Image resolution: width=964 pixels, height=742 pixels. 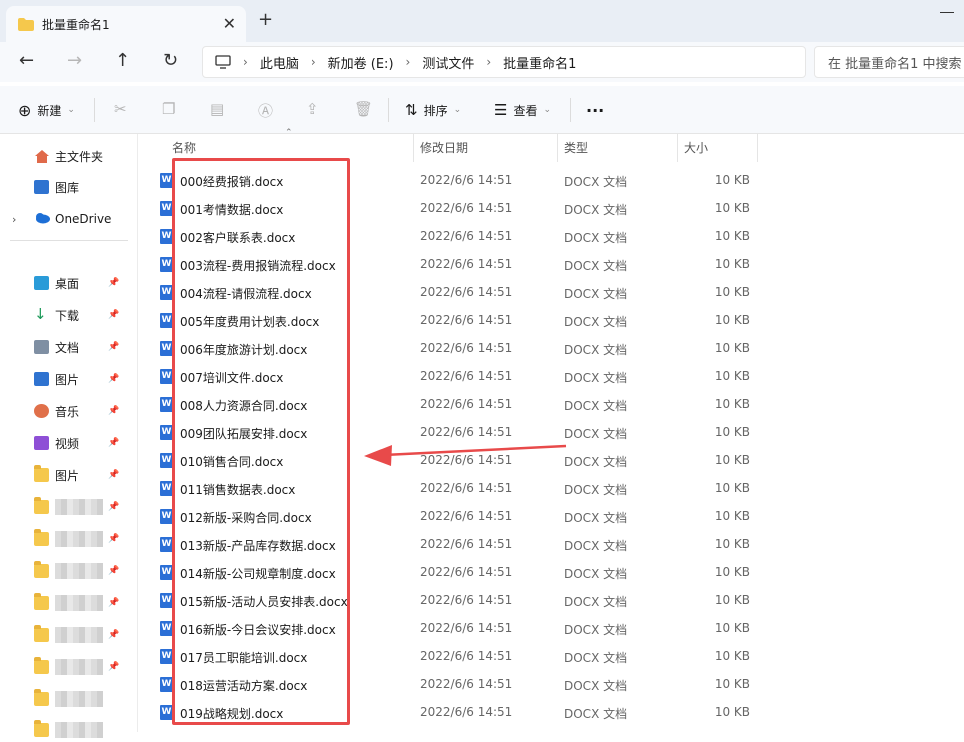 I want to click on sort-icon: ⇅, so click(x=411, y=110).